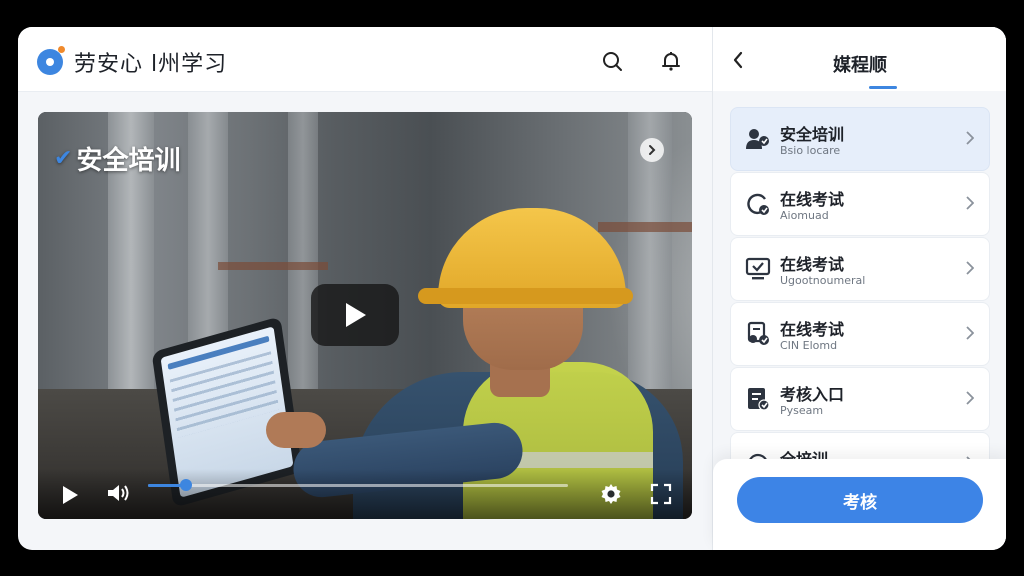  What do you see at coordinates (70, 495) in the screenshot?
I see `play-icon` at bounding box center [70, 495].